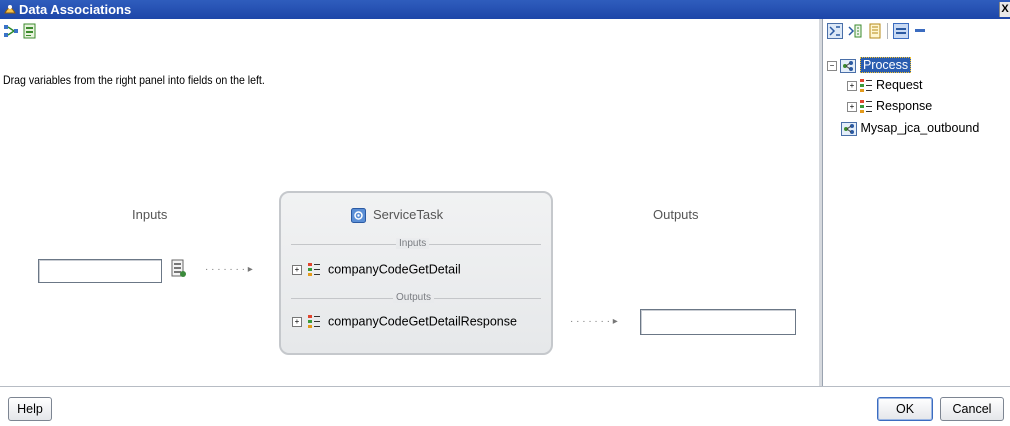 The width and height of the screenshot is (1010, 426). I want to click on window-title: Data Associations, so click(75, 9).